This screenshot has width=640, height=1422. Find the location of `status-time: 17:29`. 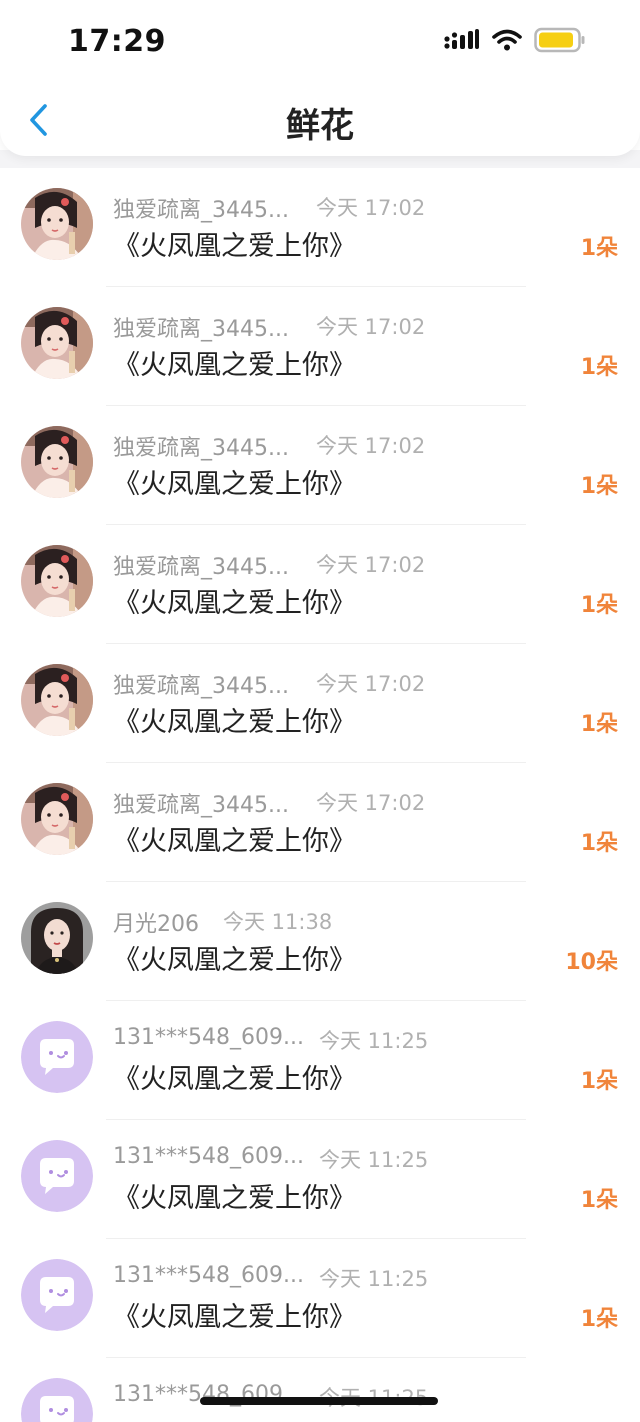

status-time: 17:29 is located at coordinates (117, 41).